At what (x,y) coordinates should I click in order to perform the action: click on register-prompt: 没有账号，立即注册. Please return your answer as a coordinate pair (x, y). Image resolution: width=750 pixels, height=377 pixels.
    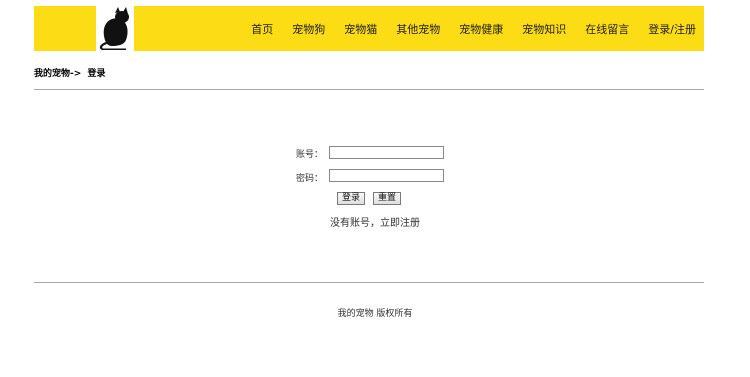
    Looking at the image, I should click on (375, 221).